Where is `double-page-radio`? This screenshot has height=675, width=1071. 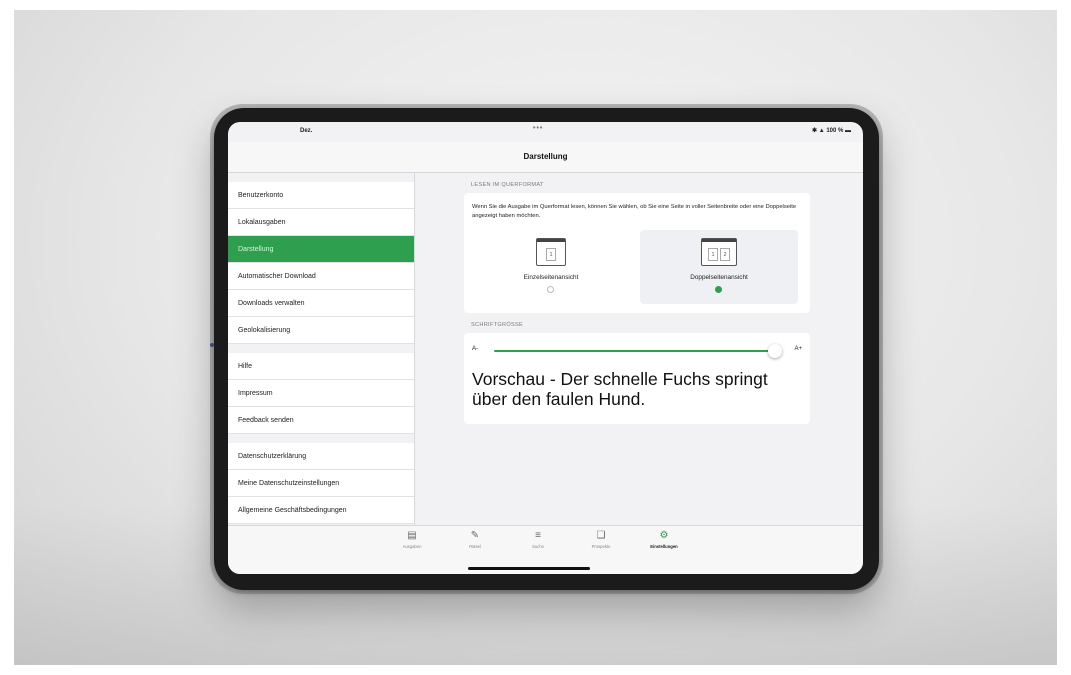 double-page-radio is located at coordinates (718, 289).